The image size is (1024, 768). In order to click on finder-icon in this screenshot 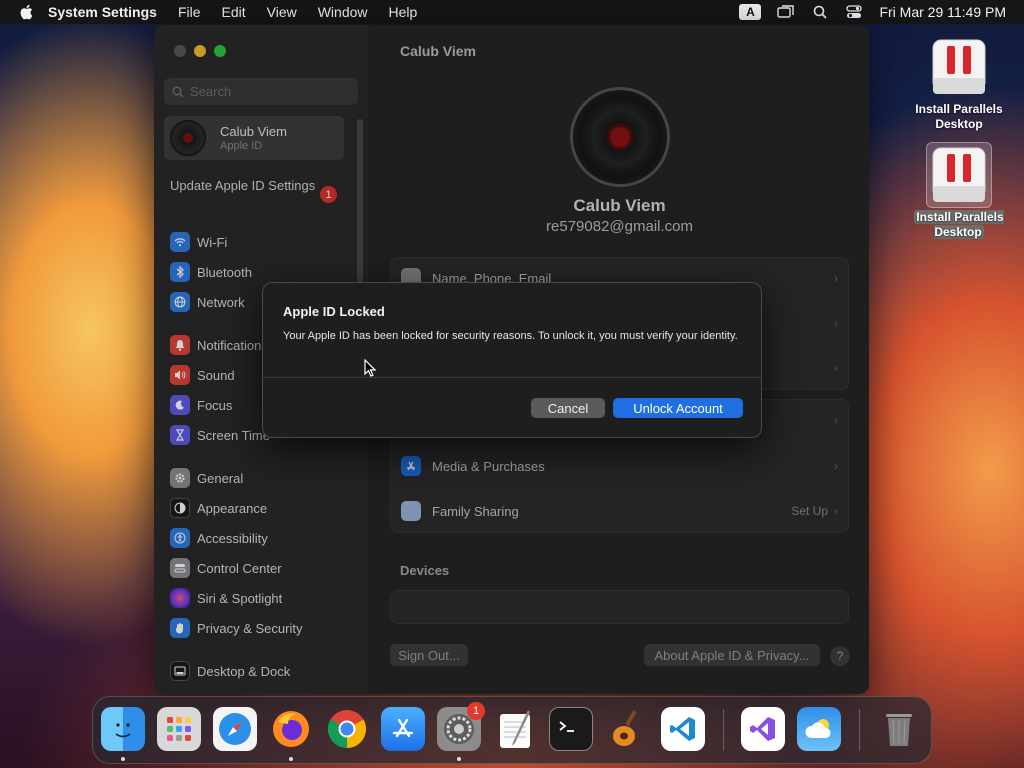, I will do `click(123, 729)`.